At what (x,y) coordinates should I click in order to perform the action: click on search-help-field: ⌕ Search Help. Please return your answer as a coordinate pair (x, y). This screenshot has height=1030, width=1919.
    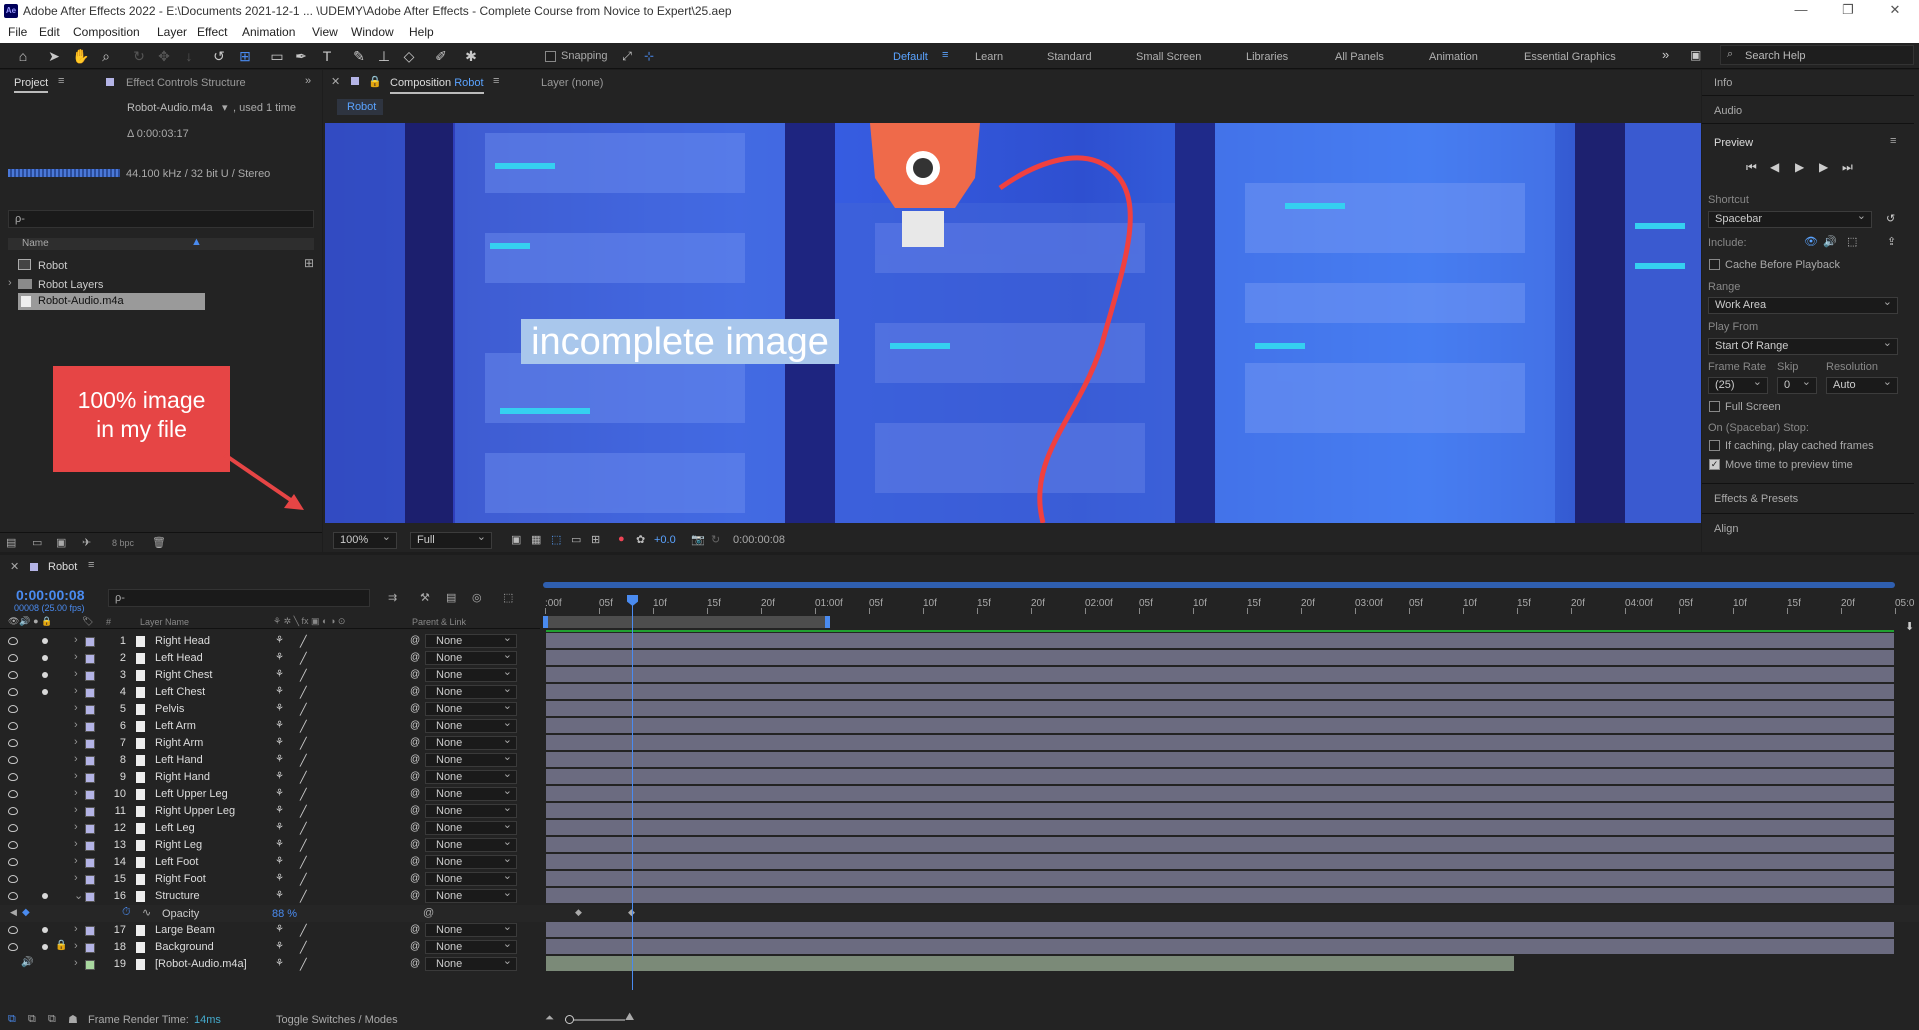
    Looking at the image, I should click on (1817, 55).